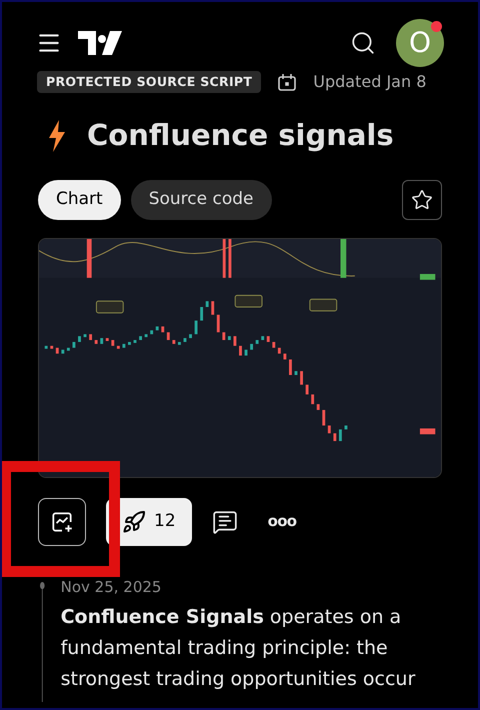 This screenshot has height=710, width=480. Describe the element at coordinates (62, 522) in the screenshot. I see `add-to-chart-button` at that location.